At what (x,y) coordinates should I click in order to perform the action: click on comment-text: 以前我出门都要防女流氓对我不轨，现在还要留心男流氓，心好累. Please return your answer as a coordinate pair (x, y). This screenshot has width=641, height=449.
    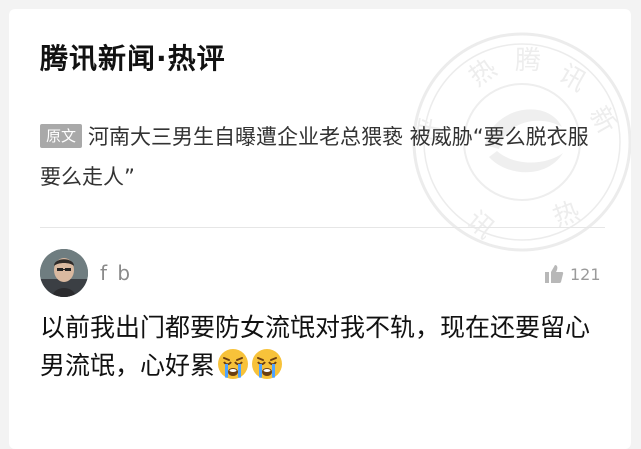
    Looking at the image, I should click on (320, 347).